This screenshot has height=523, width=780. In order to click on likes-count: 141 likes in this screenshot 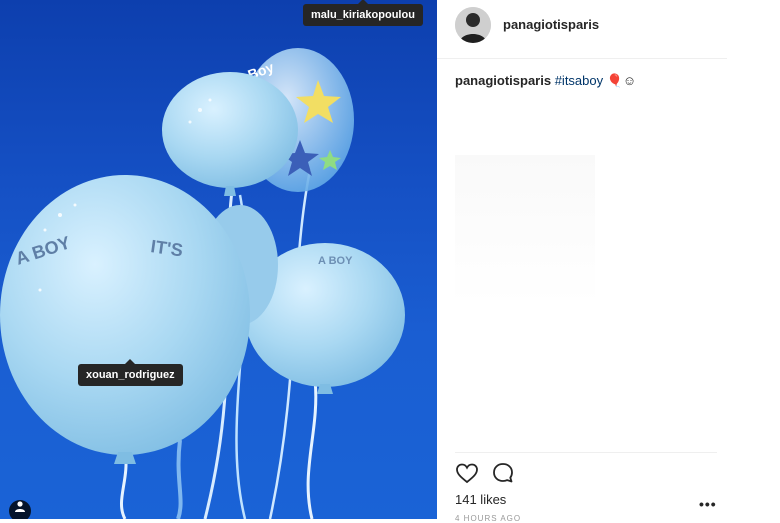, I will do `click(480, 499)`.